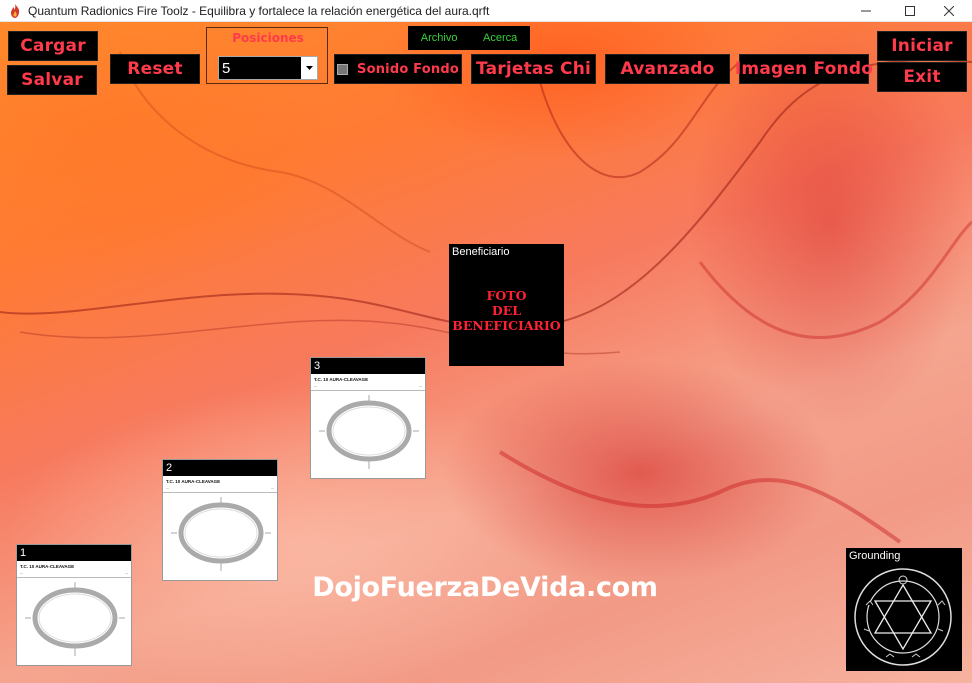 This screenshot has width=972, height=683. Describe the element at coordinates (922, 46) in the screenshot. I see `iniciar-button: Iniciar` at that location.